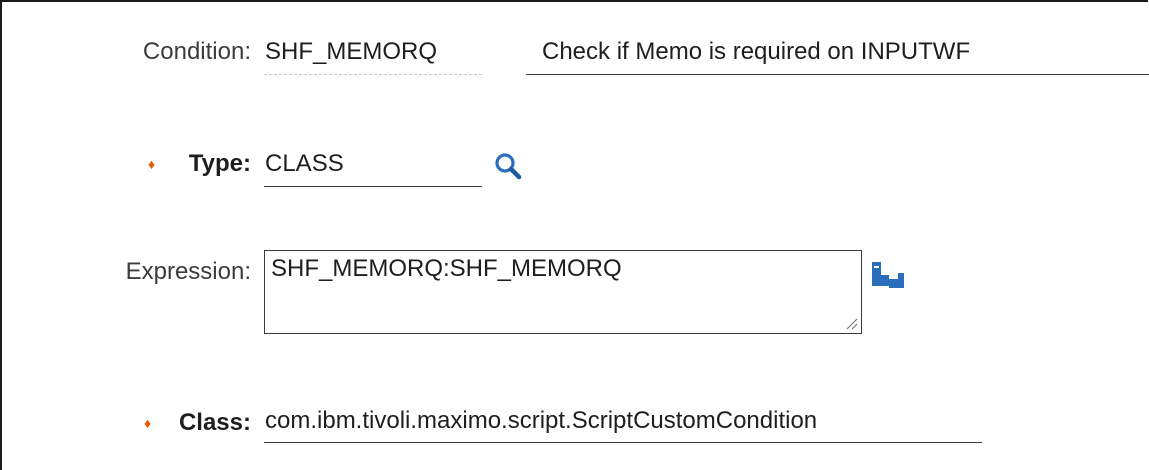 This screenshot has width=1149, height=470. What do you see at coordinates (890, 280) in the screenshot?
I see `expression-builder-icon` at bounding box center [890, 280].